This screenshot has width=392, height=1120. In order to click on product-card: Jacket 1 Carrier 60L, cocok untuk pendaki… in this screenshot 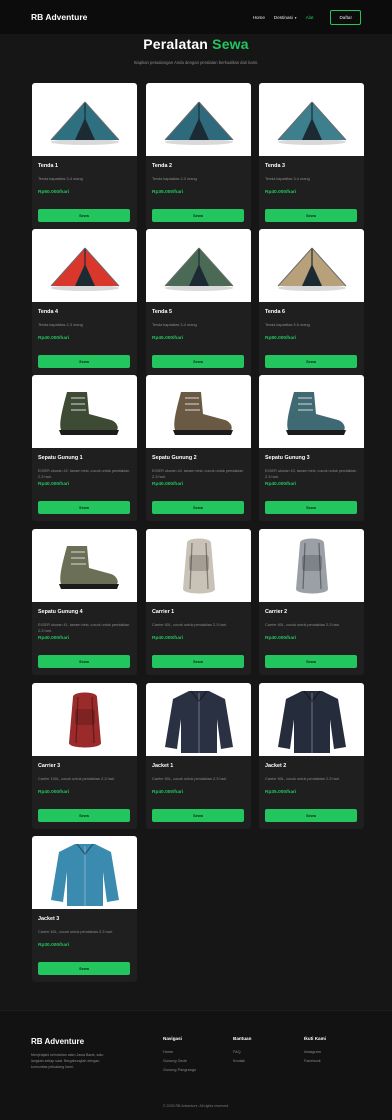, I will do `click(198, 756)`.